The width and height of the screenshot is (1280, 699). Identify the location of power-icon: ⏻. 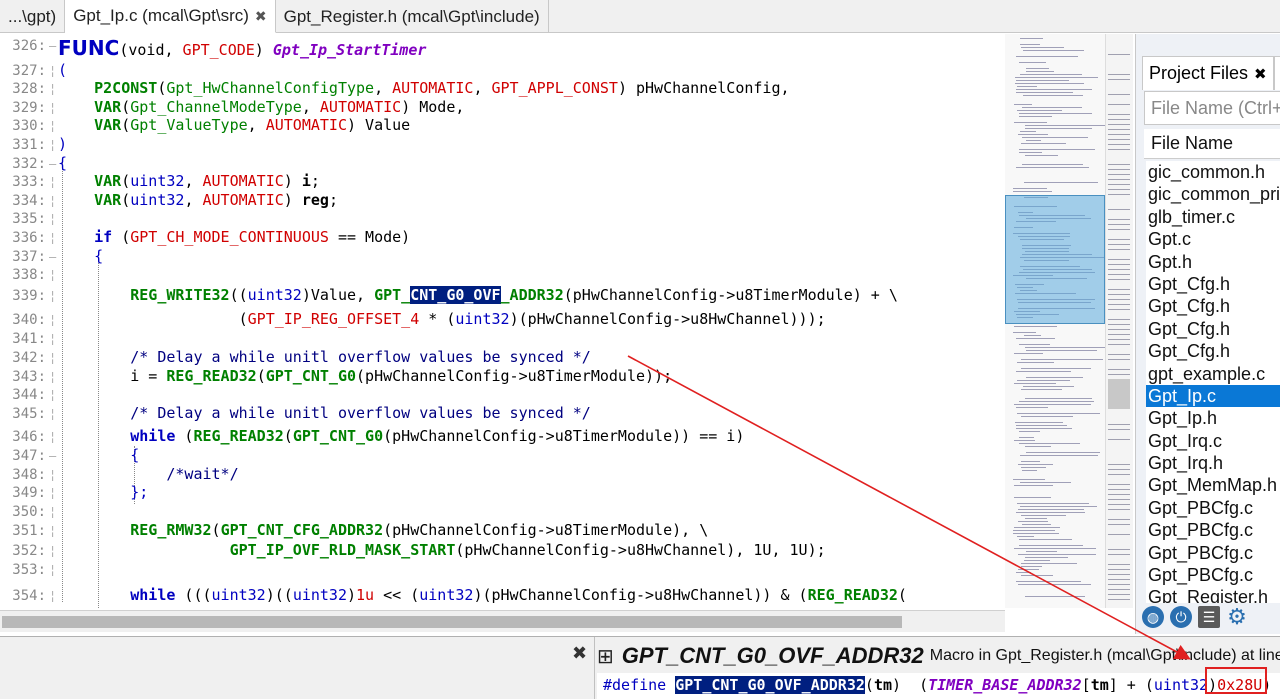
(1181, 617).